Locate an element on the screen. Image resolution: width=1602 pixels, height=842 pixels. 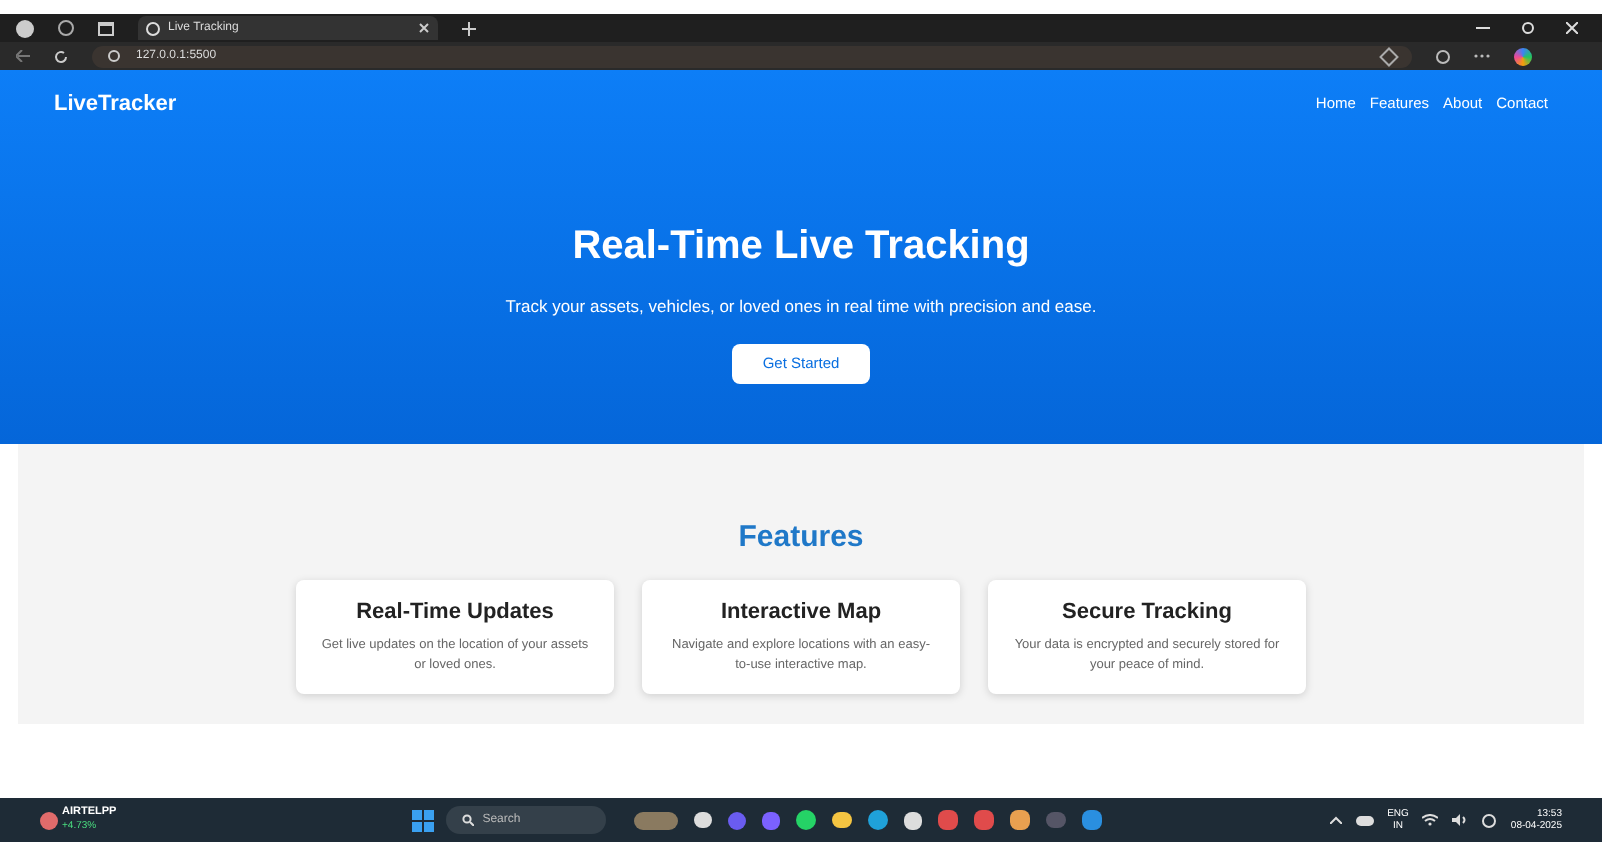
back-arrow-icon is located at coordinates (23, 56).